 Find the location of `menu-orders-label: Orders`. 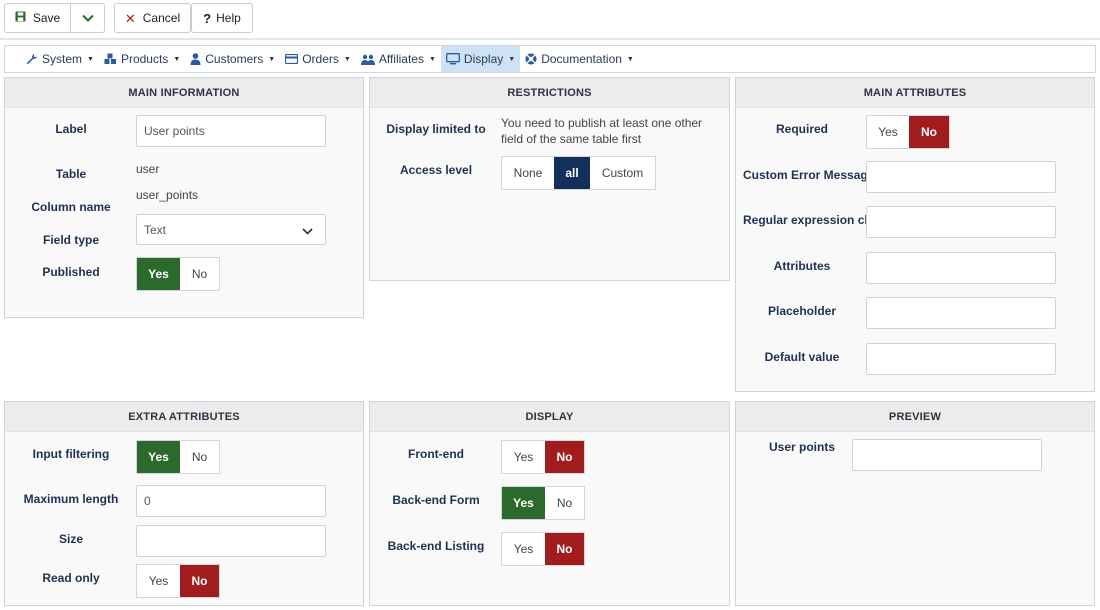

menu-orders-label: Orders is located at coordinates (320, 59).